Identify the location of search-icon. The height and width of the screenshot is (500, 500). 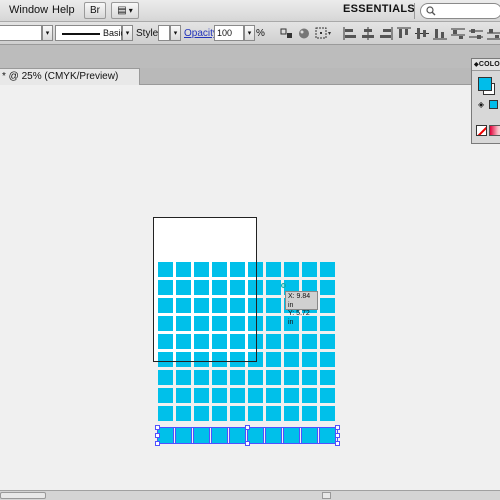
(431, 11).